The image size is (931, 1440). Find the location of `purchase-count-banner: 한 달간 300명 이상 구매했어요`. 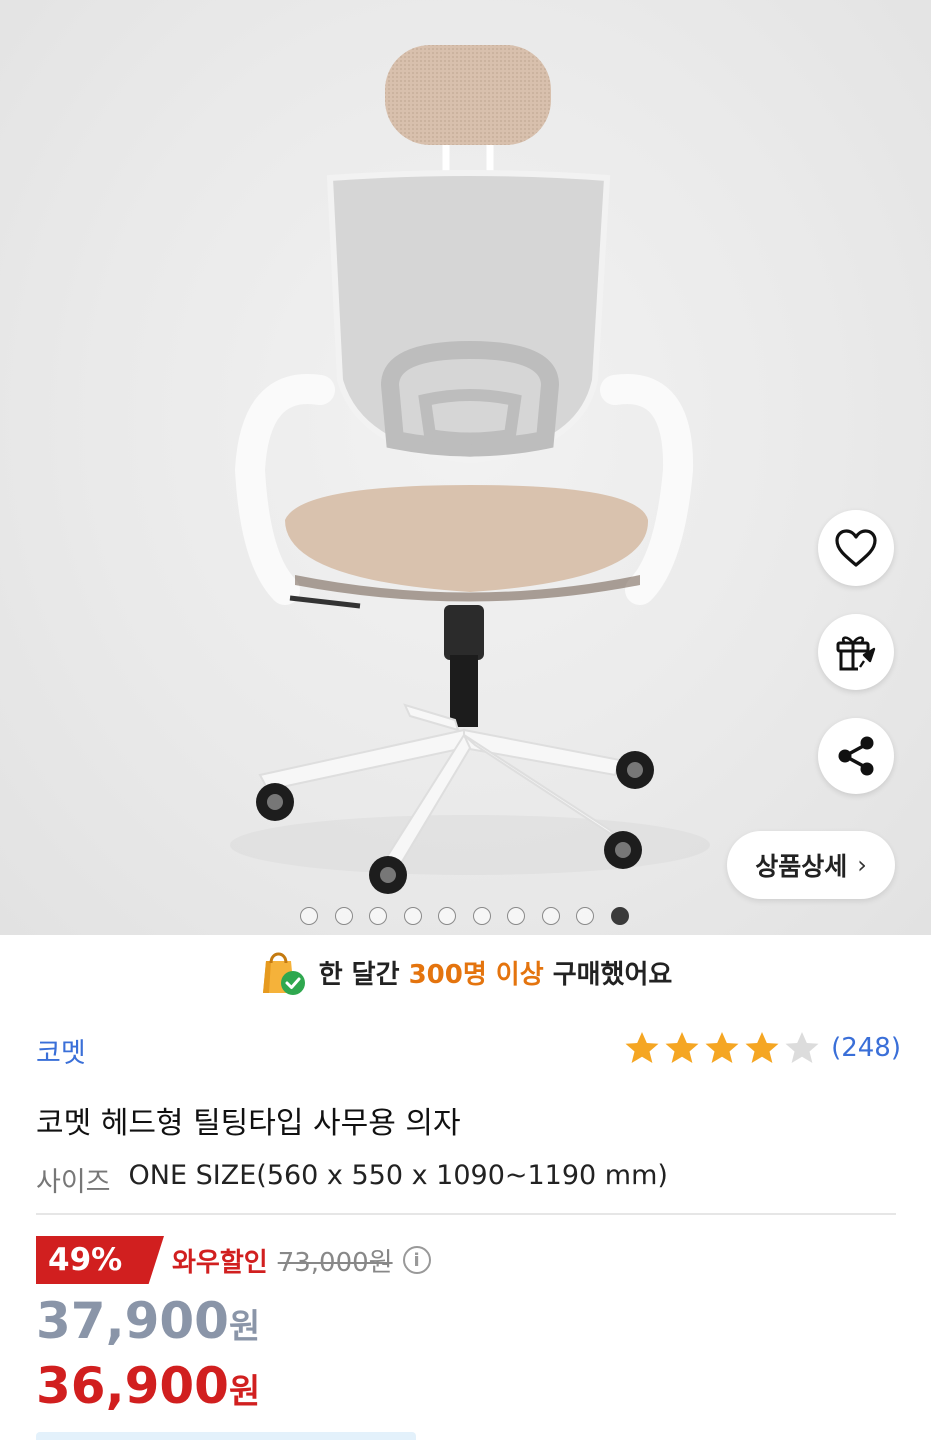

purchase-count-banner: 한 달간 300명 이상 구매했어요 is located at coordinates (465, 972).